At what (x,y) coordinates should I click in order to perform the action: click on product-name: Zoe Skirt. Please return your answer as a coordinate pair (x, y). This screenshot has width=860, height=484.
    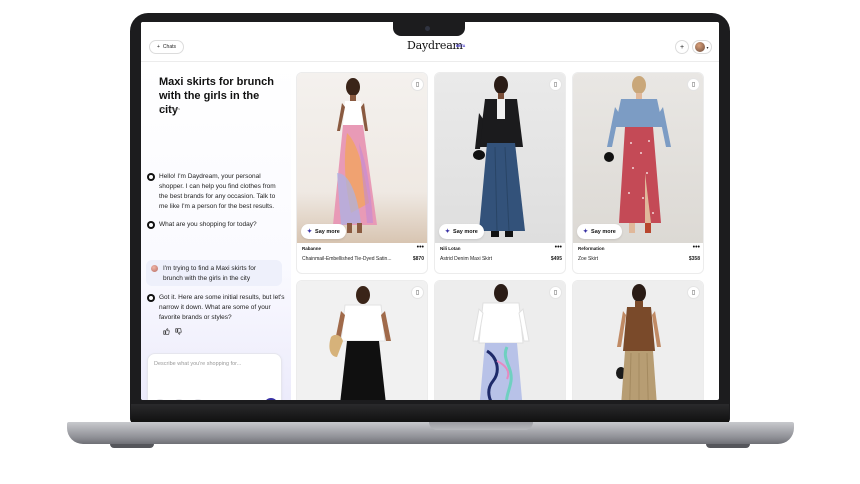
    Looking at the image, I should click on (588, 259).